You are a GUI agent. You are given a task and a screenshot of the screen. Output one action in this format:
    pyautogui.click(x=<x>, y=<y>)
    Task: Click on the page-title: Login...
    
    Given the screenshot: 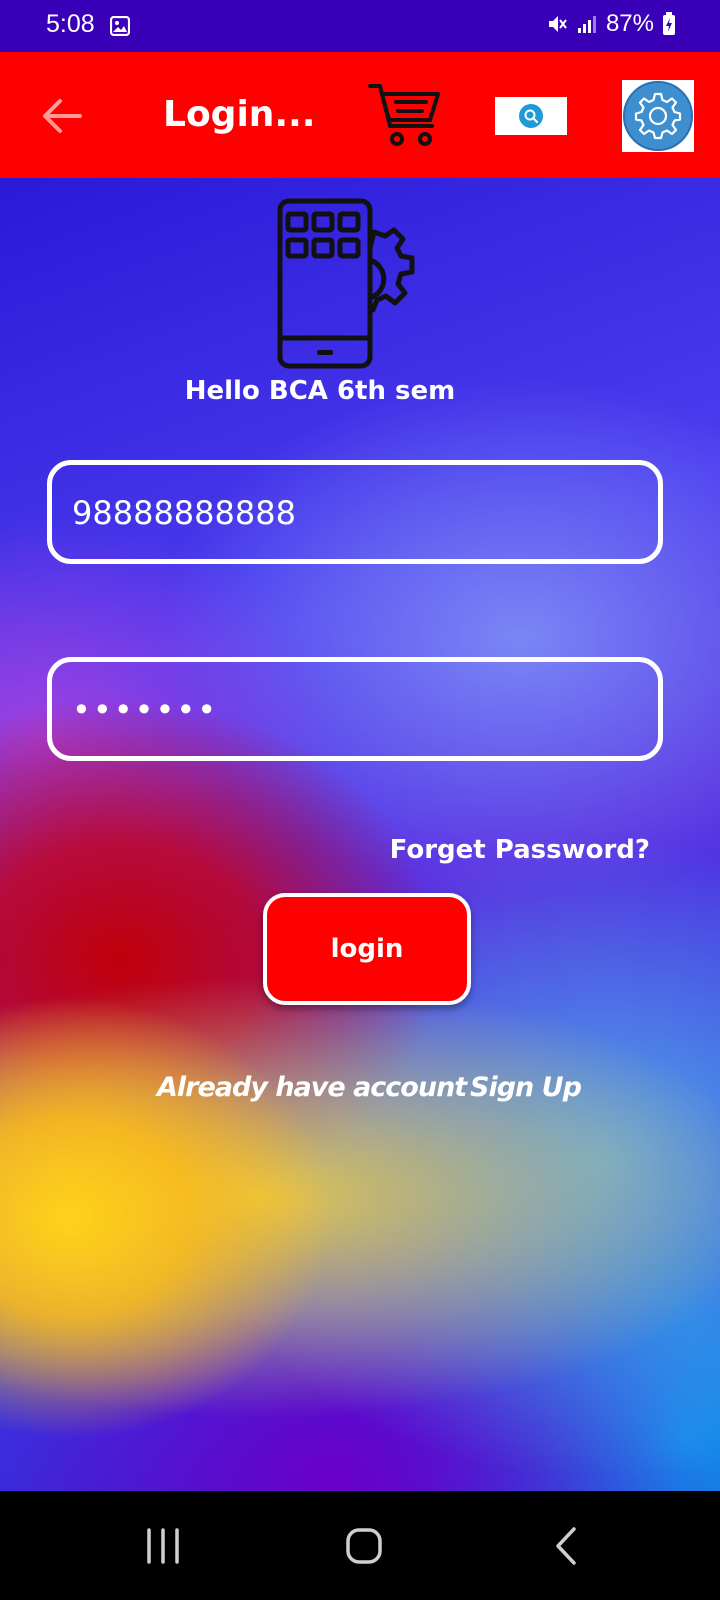 What is the action you would take?
    pyautogui.click(x=239, y=114)
    